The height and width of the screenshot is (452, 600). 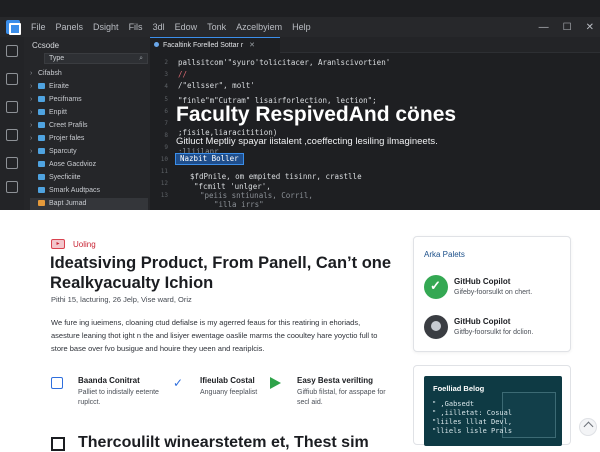 I want to click on sidebar-item: › Cifabsh, so click(x=89, y=74).